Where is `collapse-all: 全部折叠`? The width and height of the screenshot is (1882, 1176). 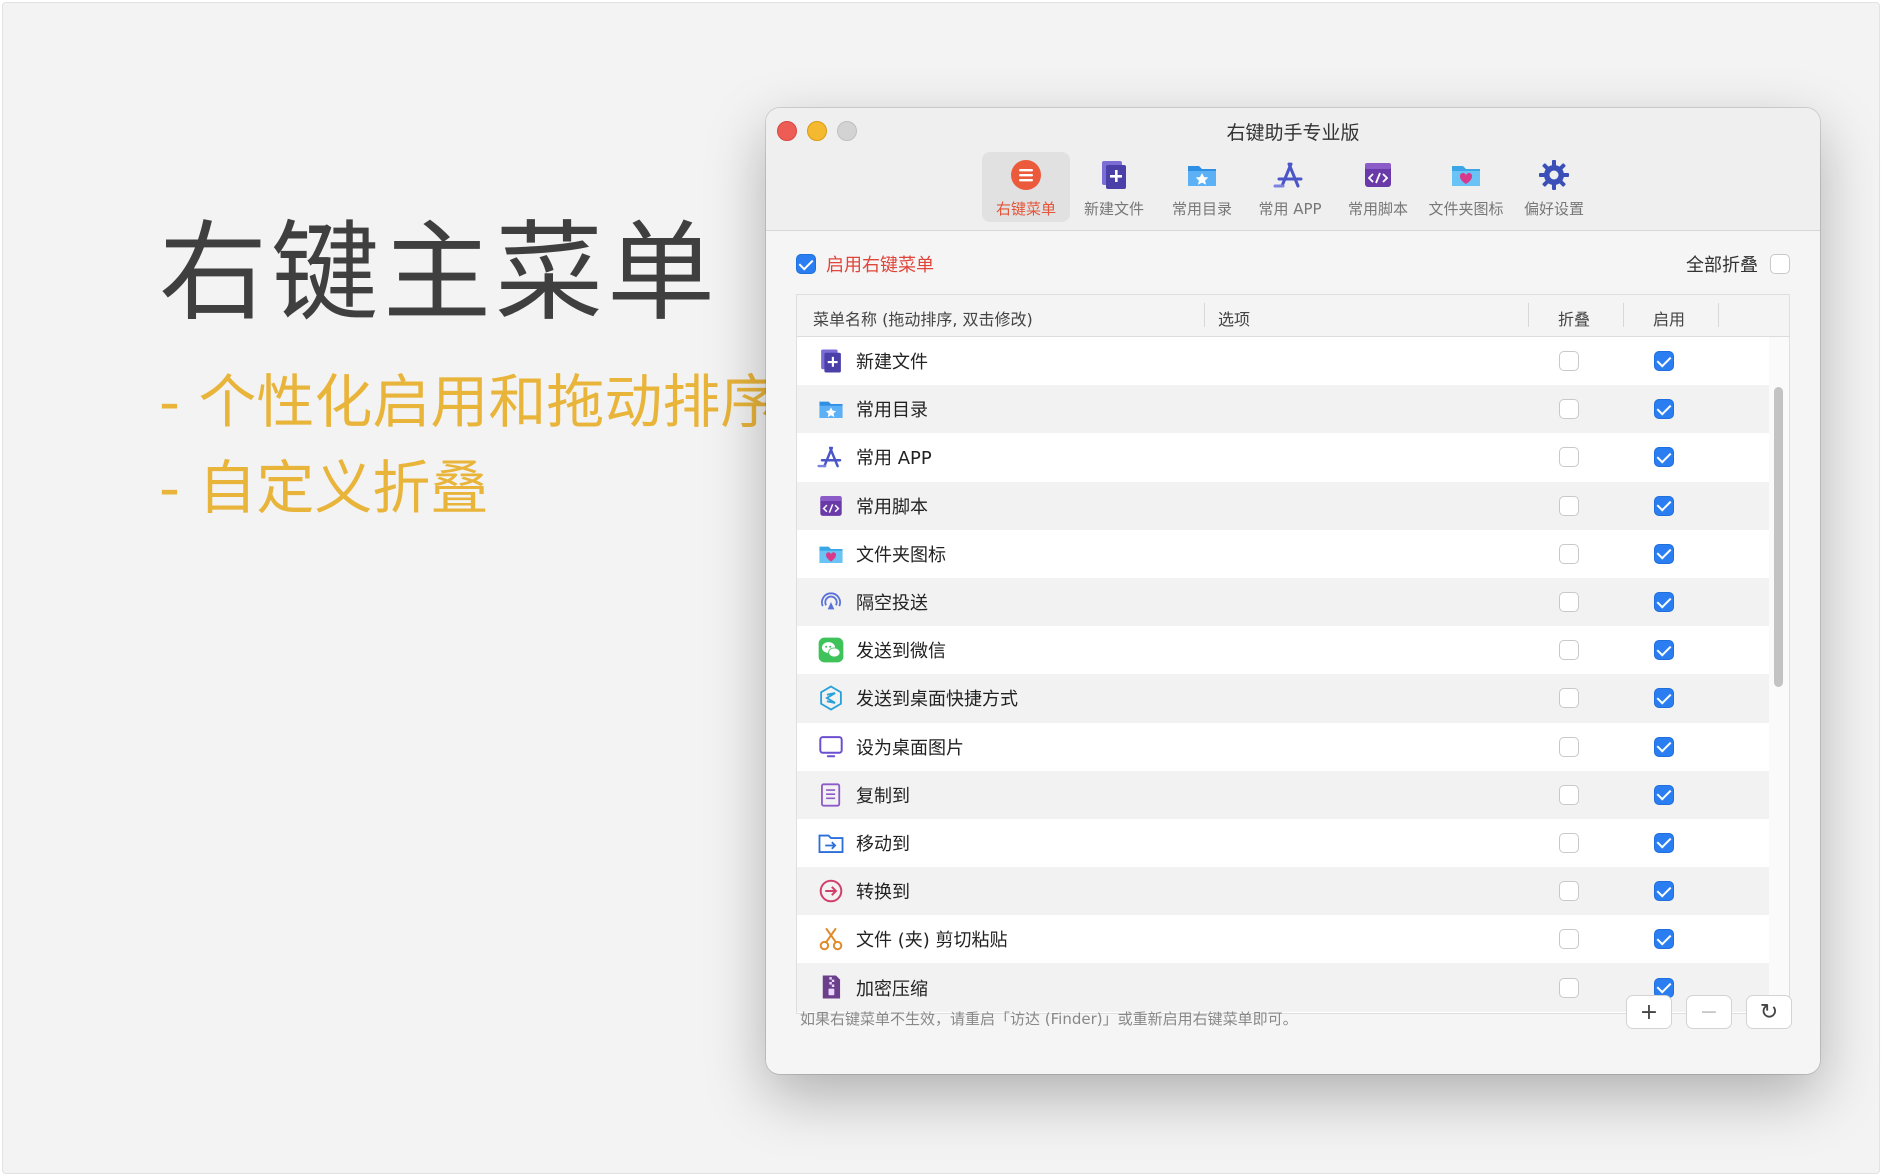 collapse-all: 全部折叠 is located at coordinates (1738, 264).